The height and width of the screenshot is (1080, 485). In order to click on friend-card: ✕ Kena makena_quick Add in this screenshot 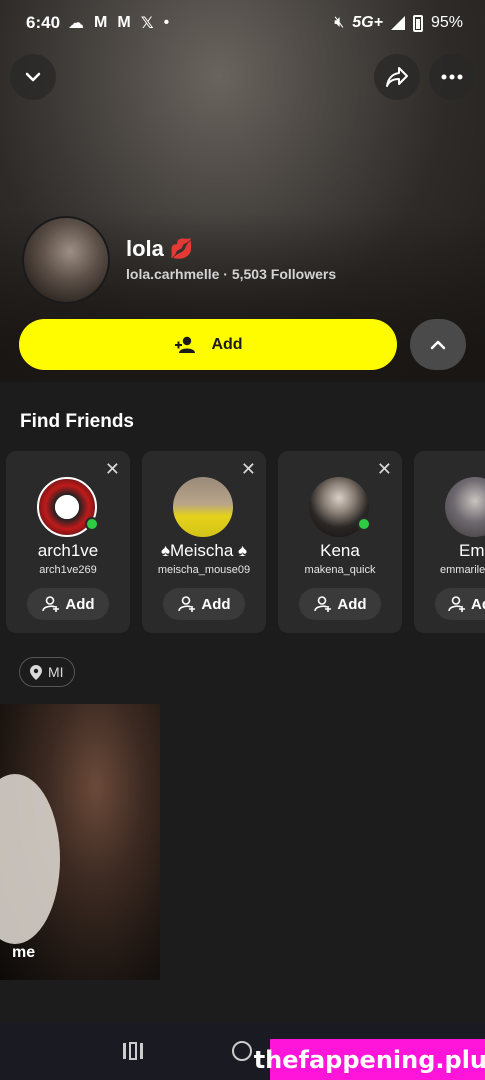, I will do `click(340, 542)`.